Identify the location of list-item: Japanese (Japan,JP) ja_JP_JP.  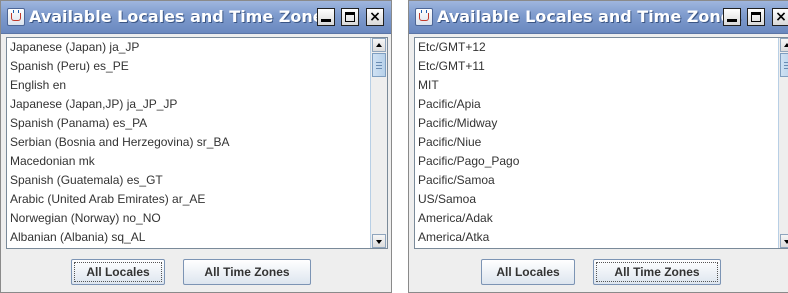
(188, 104).